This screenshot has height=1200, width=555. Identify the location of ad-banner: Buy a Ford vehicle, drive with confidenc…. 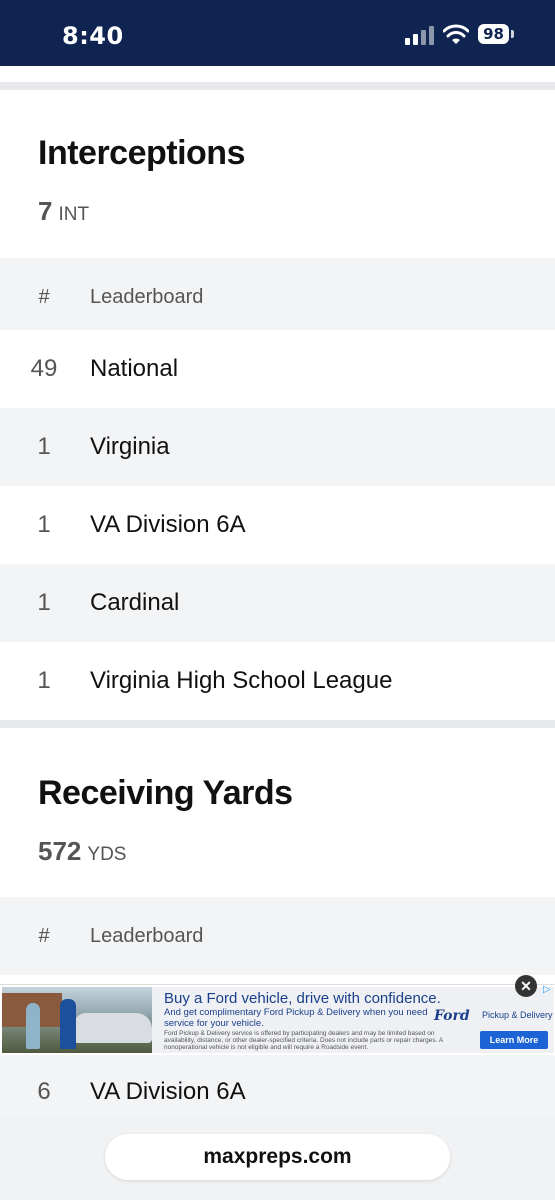
(277, 1019).